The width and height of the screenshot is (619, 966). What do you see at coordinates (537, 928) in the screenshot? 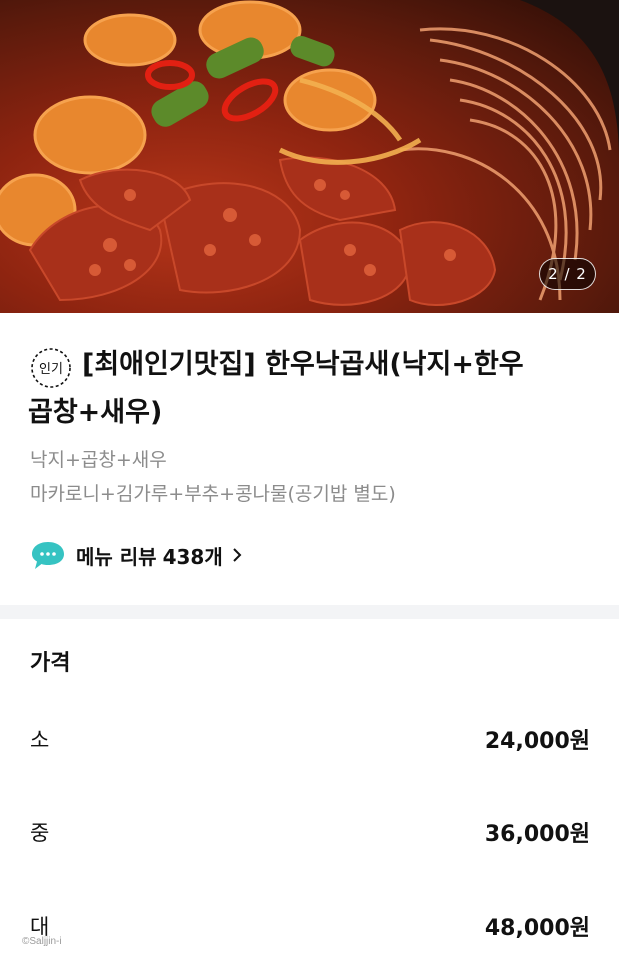
I see `price-amount: 48,000원` at bounding box center [537, 928].